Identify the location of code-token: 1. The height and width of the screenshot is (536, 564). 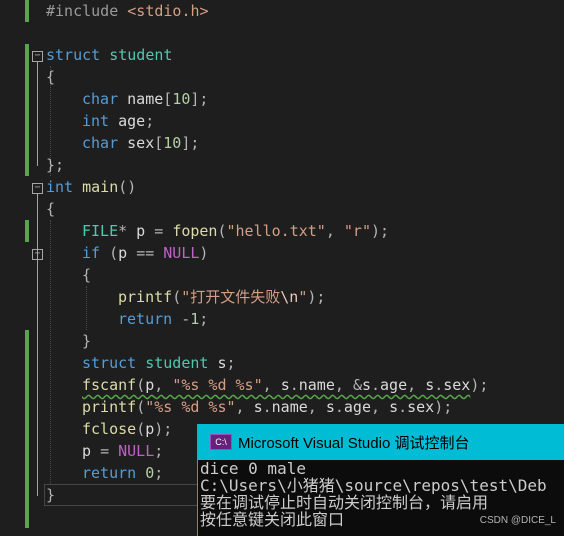
(195, 319).